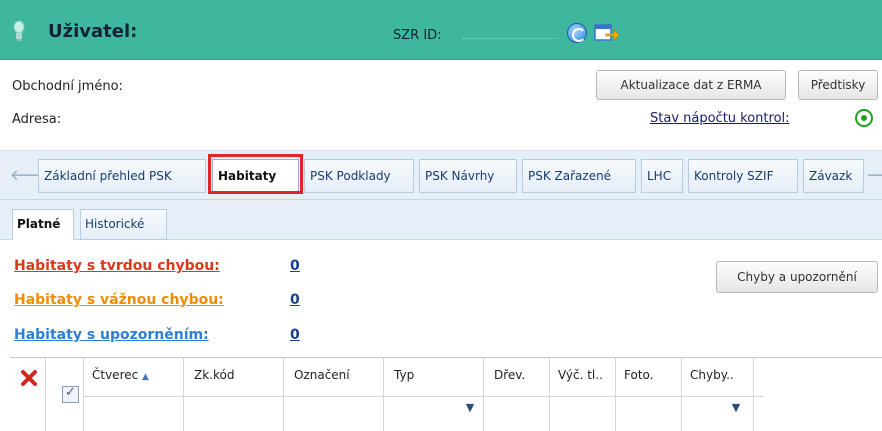 This screenshot has width=882, height=431. I want to click on hard-error-count: 0, so click(295, 266).